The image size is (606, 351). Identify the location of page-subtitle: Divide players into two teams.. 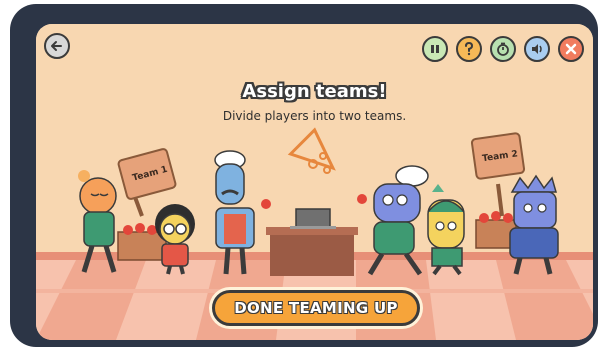
(314, 116).